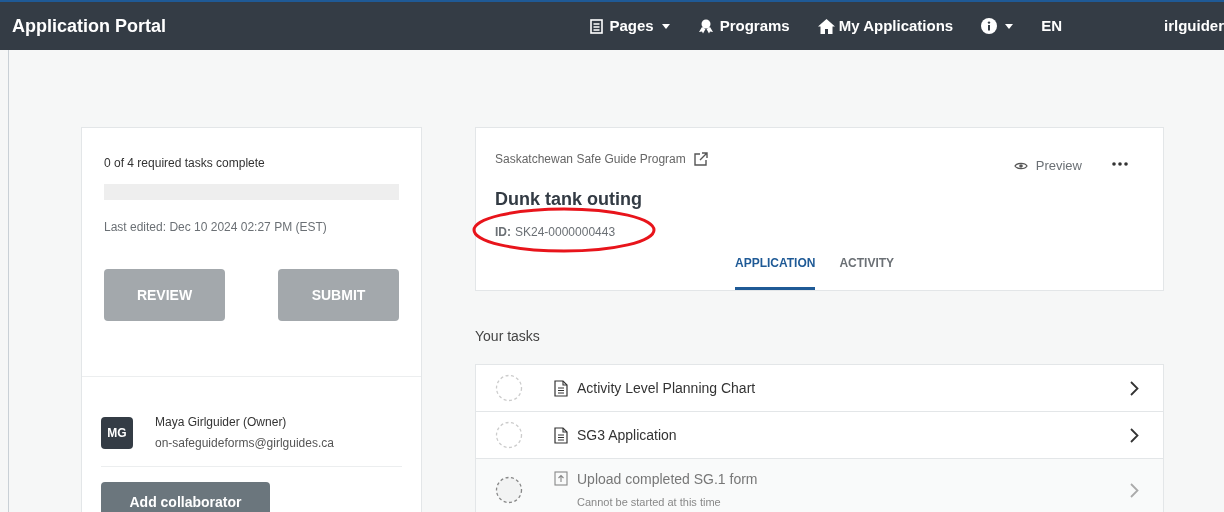 This screenshot has height=512, width=1224. What do you see at coordinates (590, 159) in the screenshot?
I see `program-link: Saskatchewan Safe Guide Program` at bounding box center [590, 159].